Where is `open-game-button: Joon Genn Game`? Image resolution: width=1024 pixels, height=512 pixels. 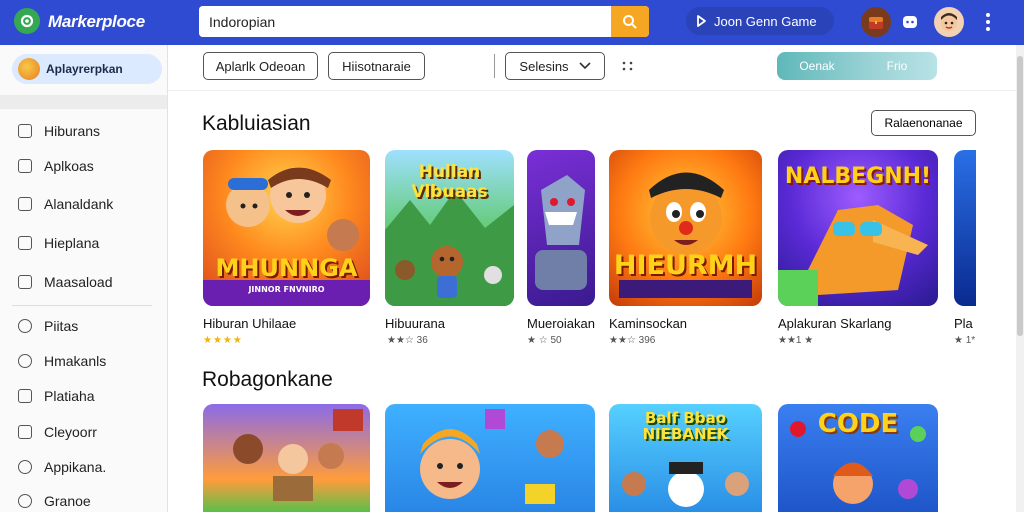 open-game-button: Joon Genn Game is located at coordinates (760, 21).